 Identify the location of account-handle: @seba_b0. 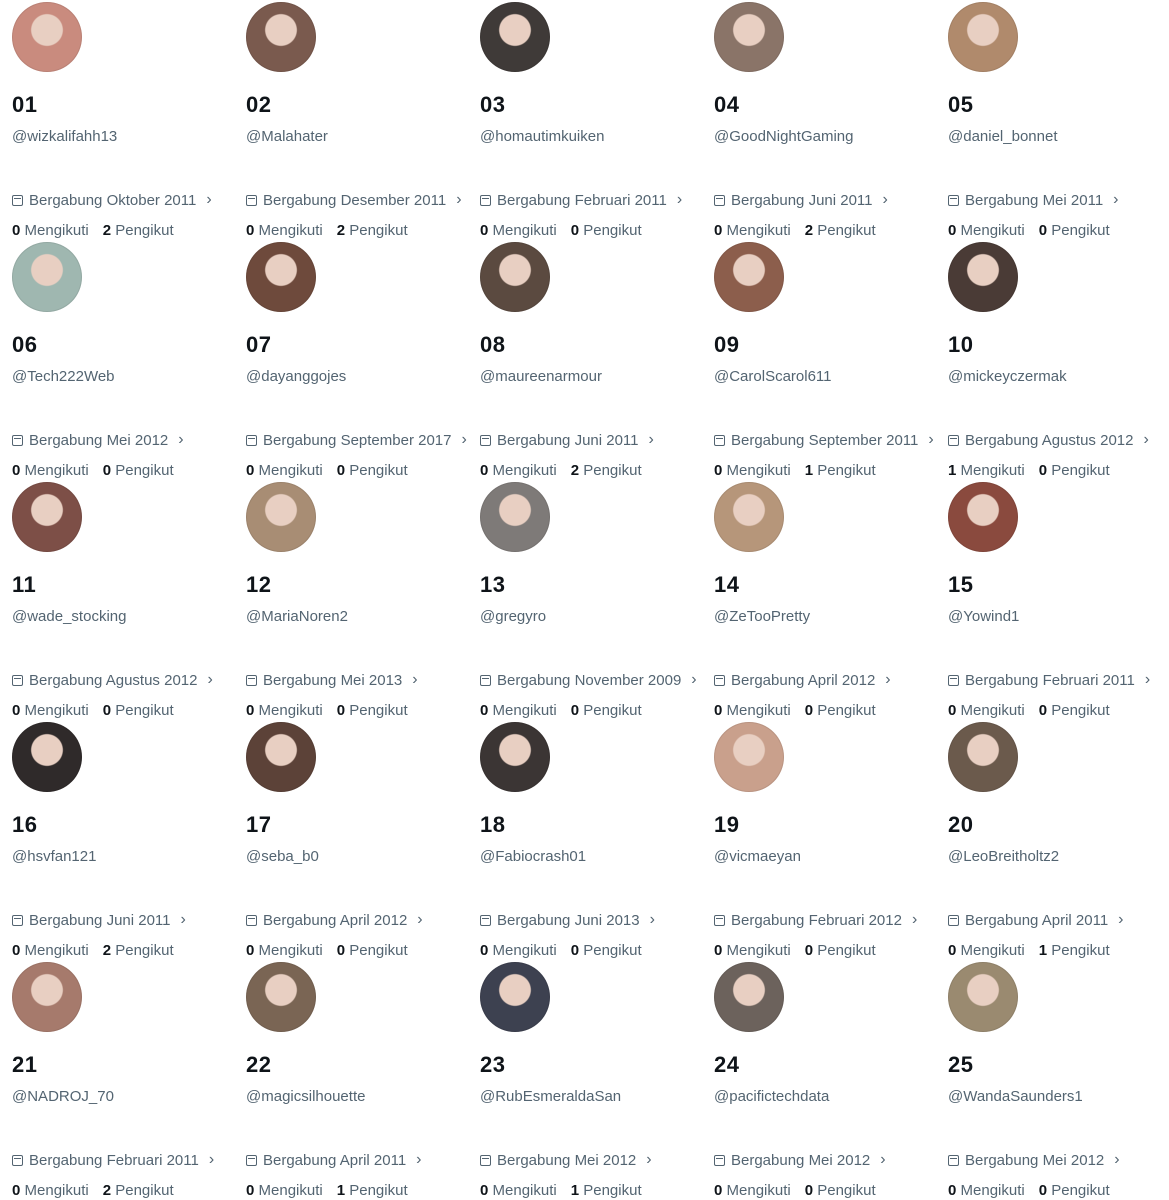
(282, 856).